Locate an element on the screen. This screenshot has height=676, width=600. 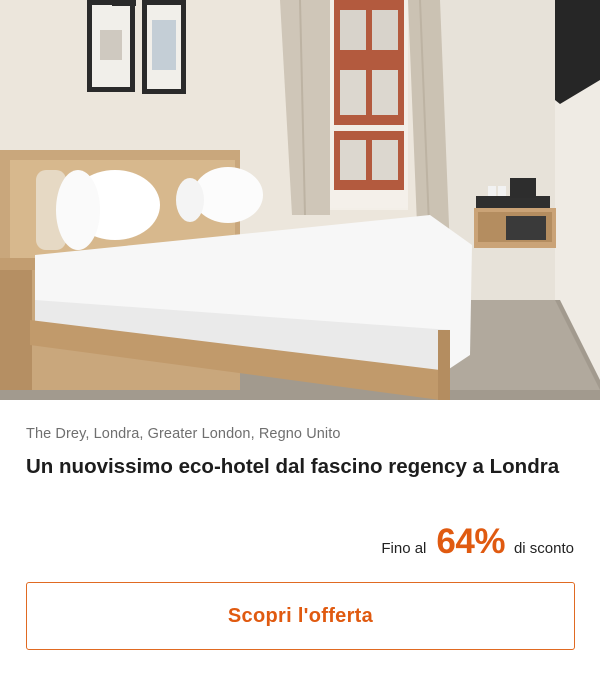
discount-prefix: Fino al is located at coordinates (404, 548).